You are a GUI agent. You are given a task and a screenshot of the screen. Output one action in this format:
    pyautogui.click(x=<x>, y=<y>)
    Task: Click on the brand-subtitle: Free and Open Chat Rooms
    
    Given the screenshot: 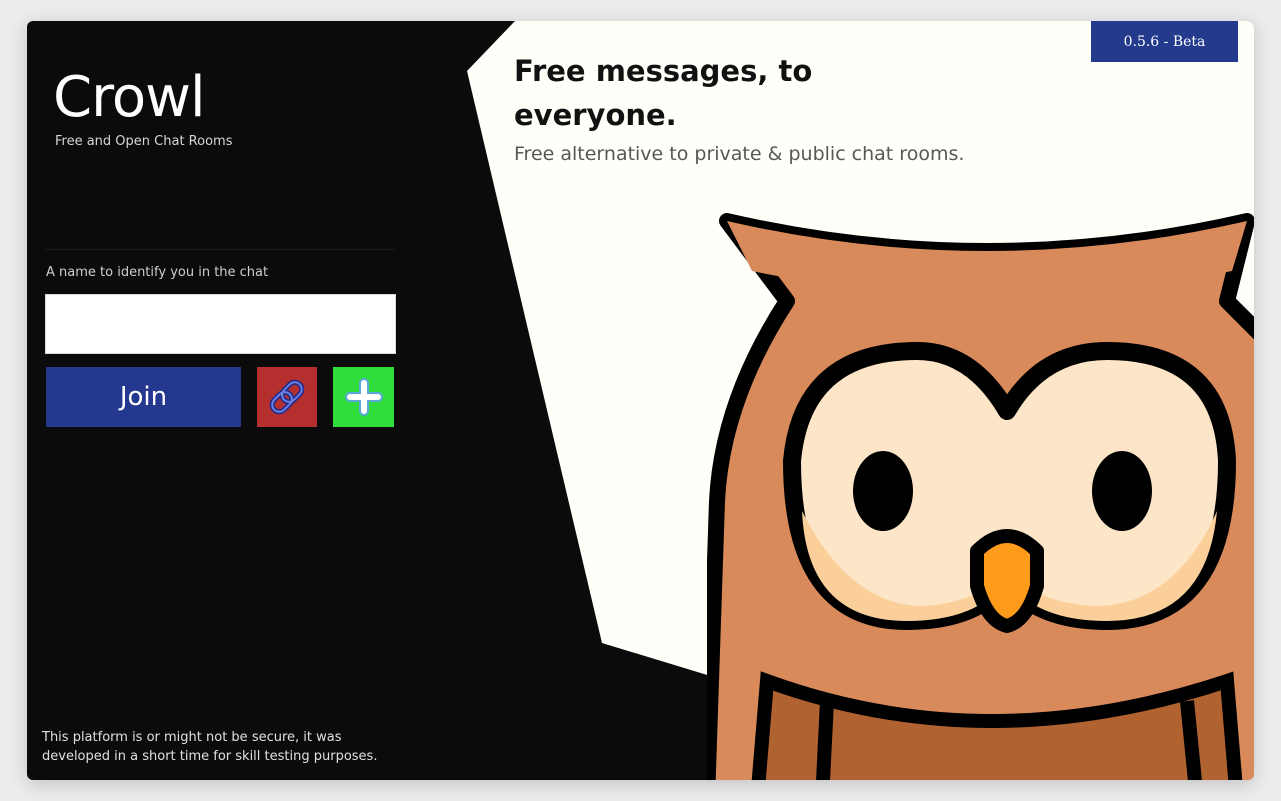 What is the action you would take?
    pyautogui.click(x=144, y=141)
    